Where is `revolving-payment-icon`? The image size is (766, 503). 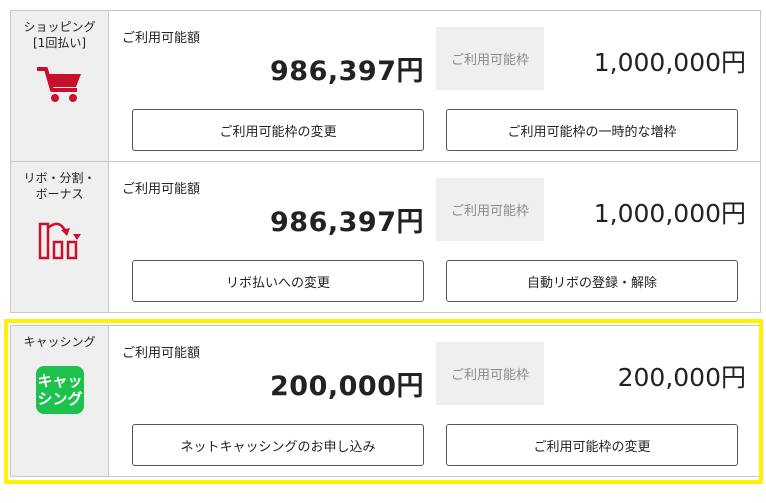 revolving-payment-icon is located at coordinates (60, 238).